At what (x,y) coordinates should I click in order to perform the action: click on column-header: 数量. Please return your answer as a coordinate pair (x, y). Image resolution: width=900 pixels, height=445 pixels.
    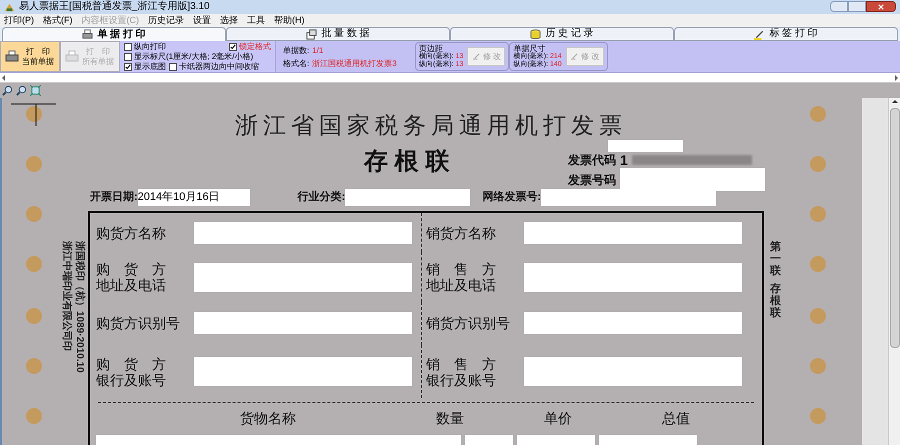
    Looking at the image, I should click on (450, 418).